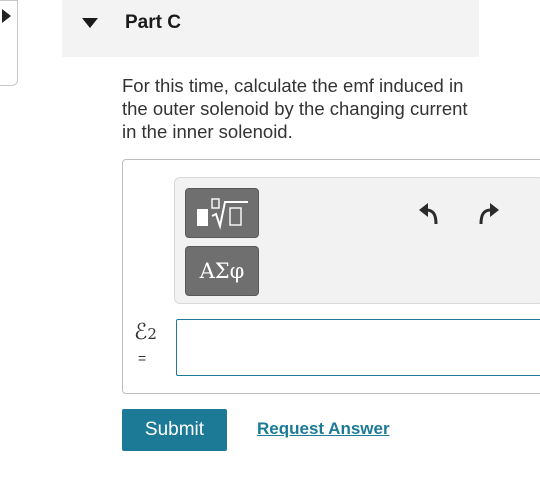 The image size is (540, 479). I want to click on templates-sqrt-icon, so click(222, 214).